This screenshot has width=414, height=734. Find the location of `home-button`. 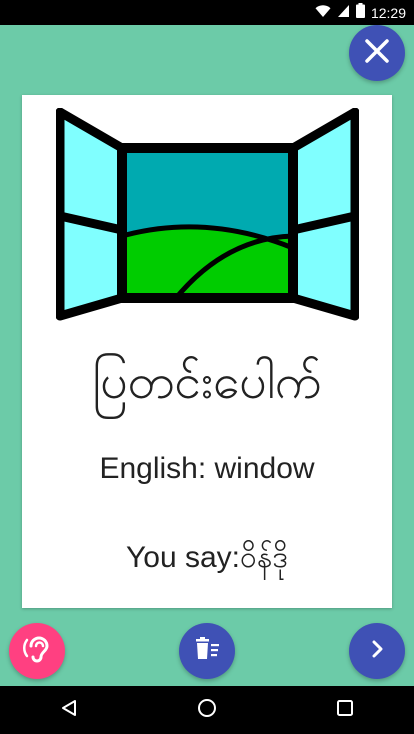

home-button is located at coordinates (207, 710).